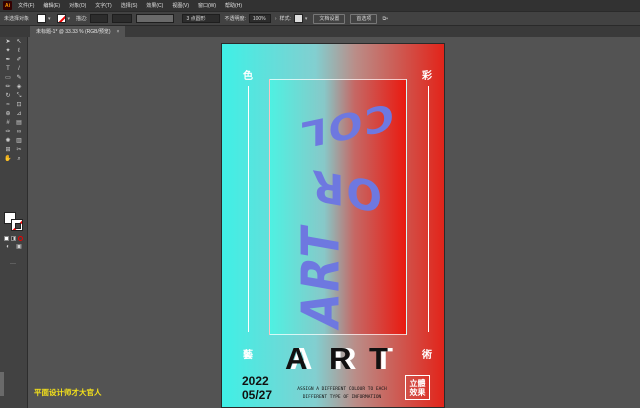  What do you see at coordinates (7, 5) in the screenshot?
I see `illustrator-logo: Ai` at bounding box center [7, 5].